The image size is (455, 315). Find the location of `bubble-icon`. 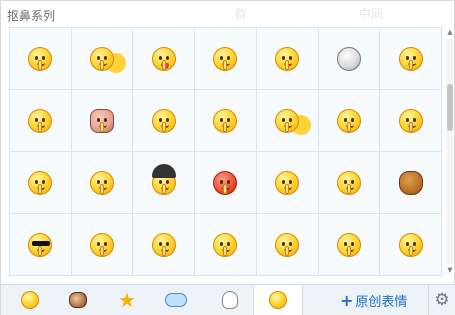

bubble-icon is located at coordinates (176, 300).